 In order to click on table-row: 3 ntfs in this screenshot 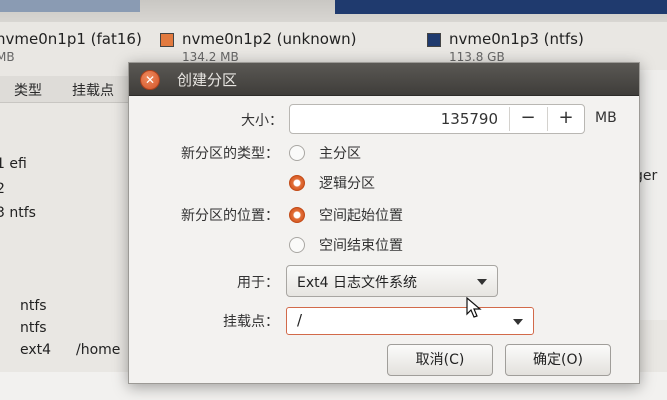, I will do `click(18, 213)`.